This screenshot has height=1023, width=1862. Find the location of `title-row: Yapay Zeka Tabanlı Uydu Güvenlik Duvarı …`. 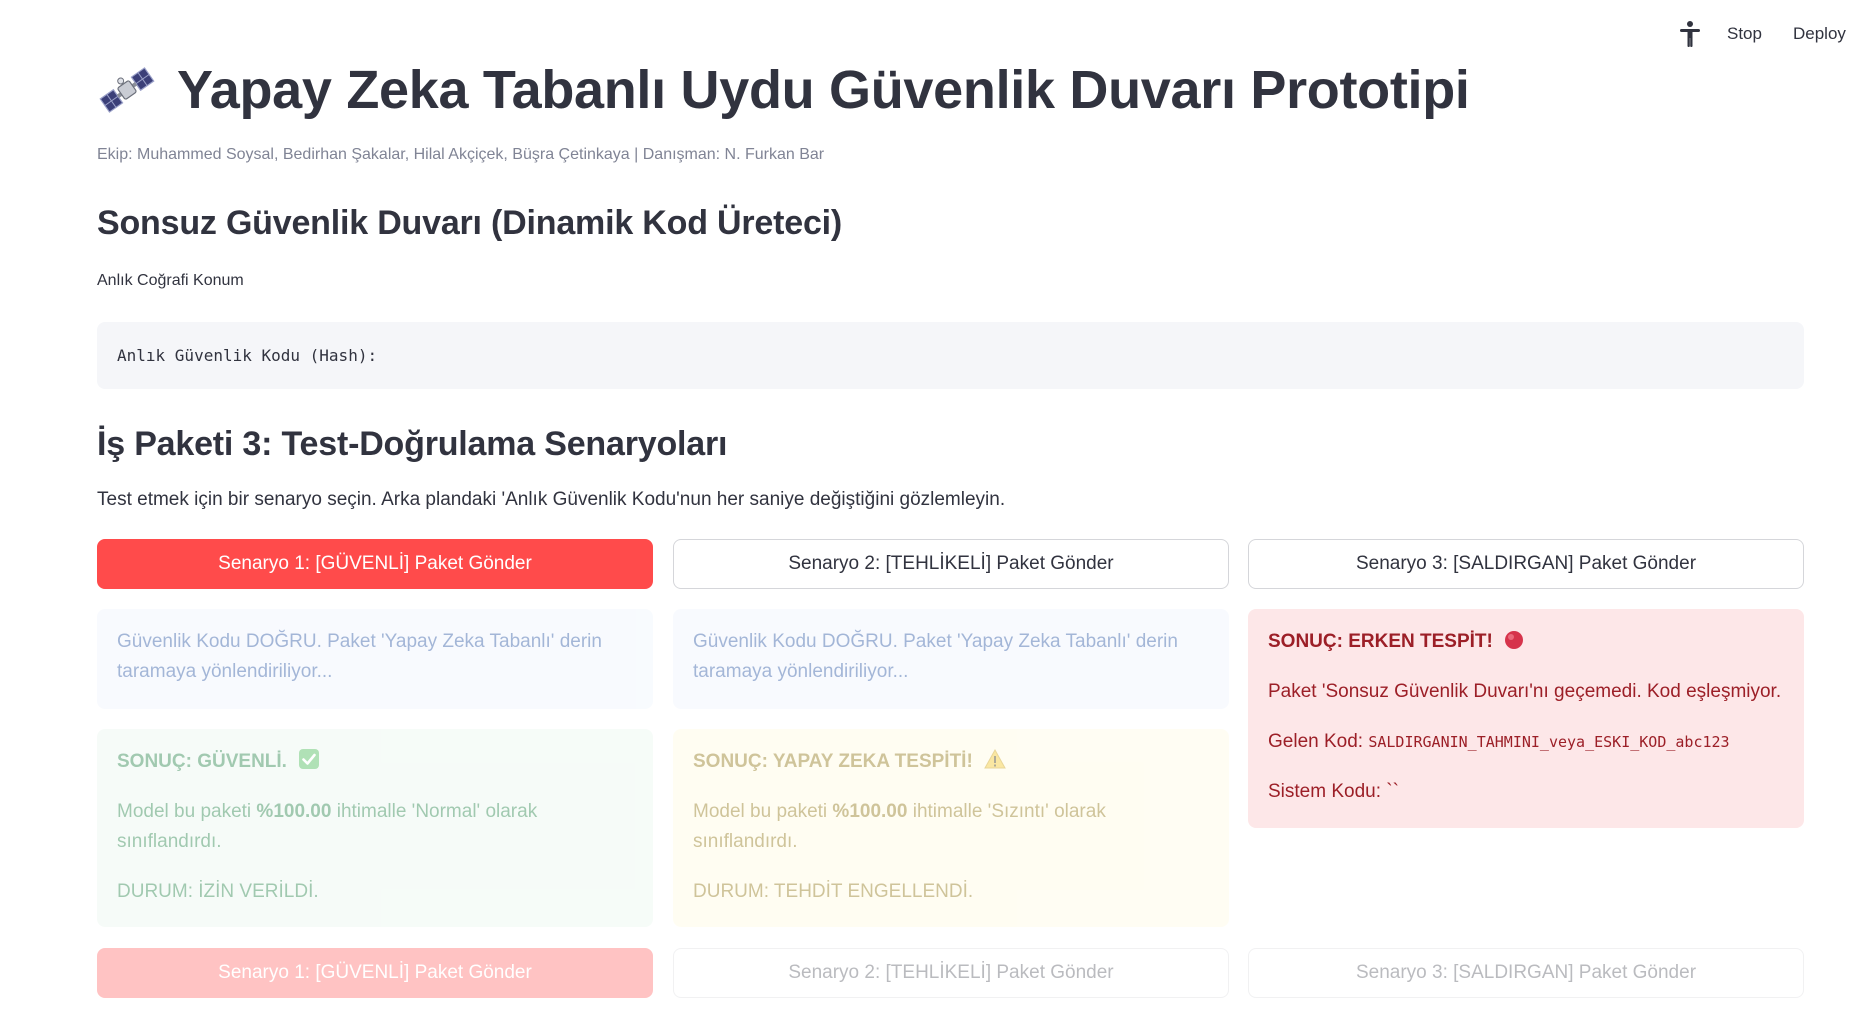

title-row: Yapay Zeka Tabanlı Uydu Güvenlik Duvarı … is located at coordinates (783, 90).